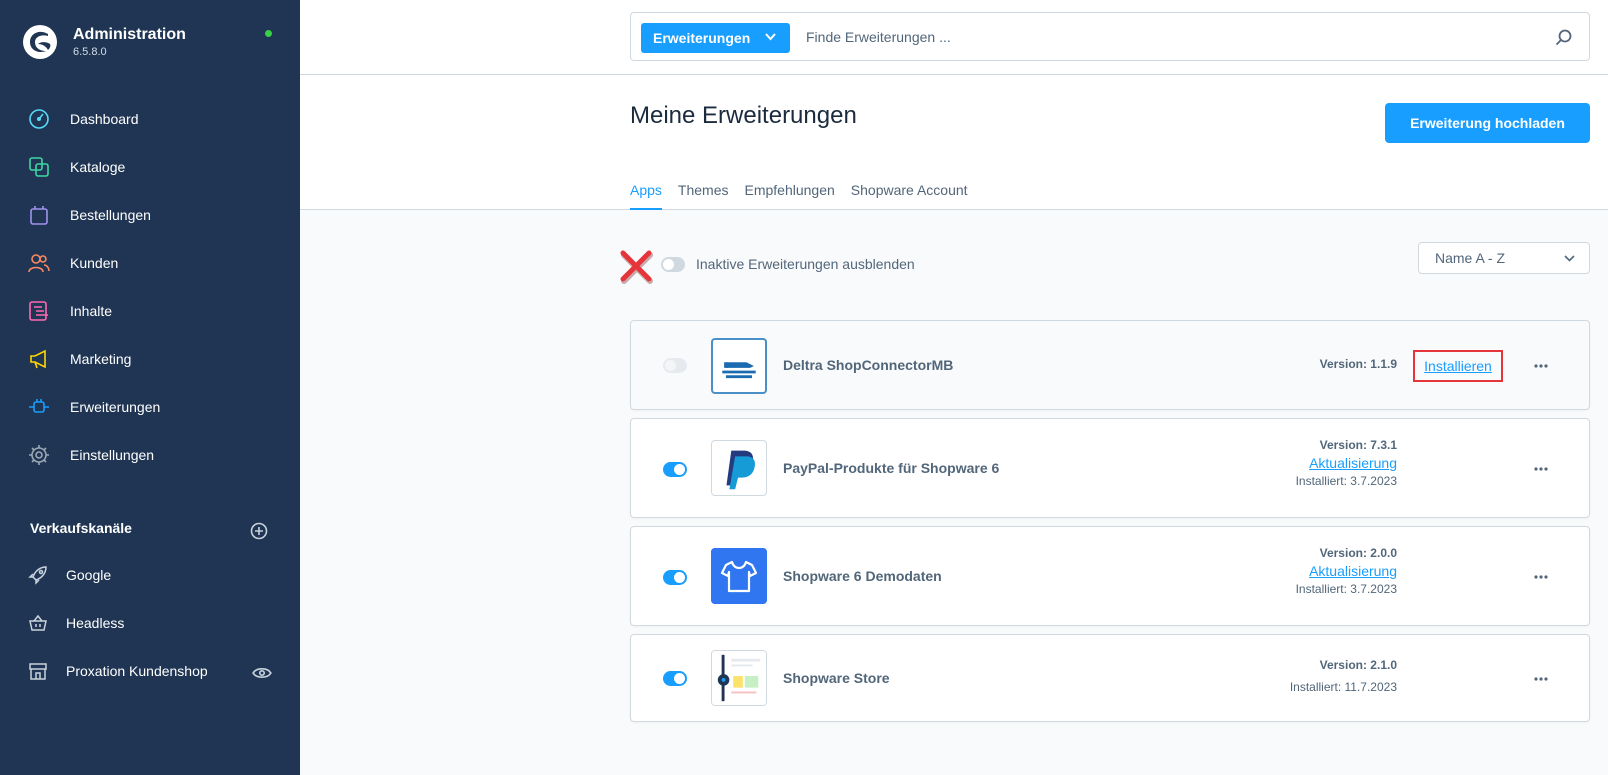  Describe the element at coordinates (101, 359) in the screenshot. I see `nav-label: Marketing` at that location.